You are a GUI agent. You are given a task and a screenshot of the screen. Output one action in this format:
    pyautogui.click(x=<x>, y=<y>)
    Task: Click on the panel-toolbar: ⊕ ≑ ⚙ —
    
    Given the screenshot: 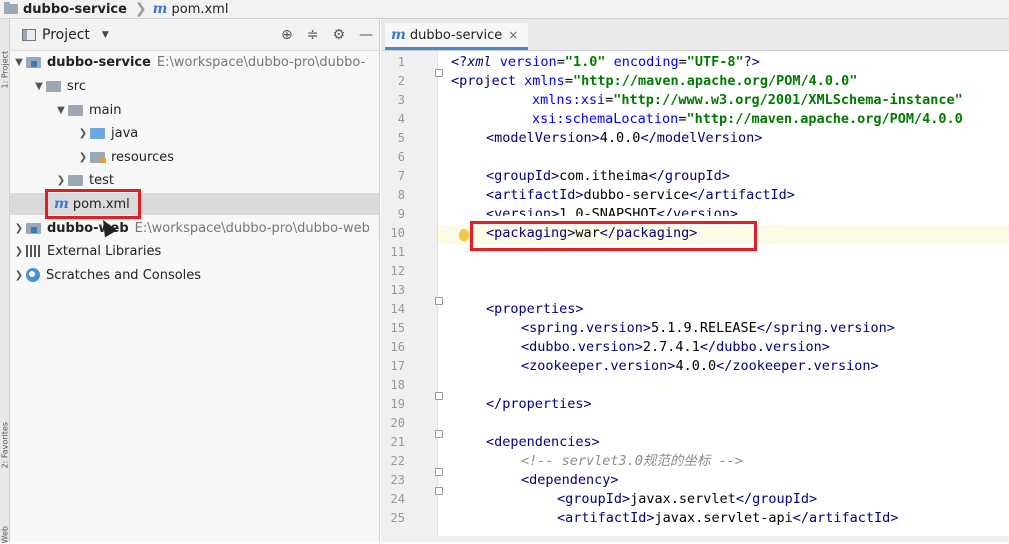 What is the action you would take?
    pyautogui.click(x=327, y=34)
    